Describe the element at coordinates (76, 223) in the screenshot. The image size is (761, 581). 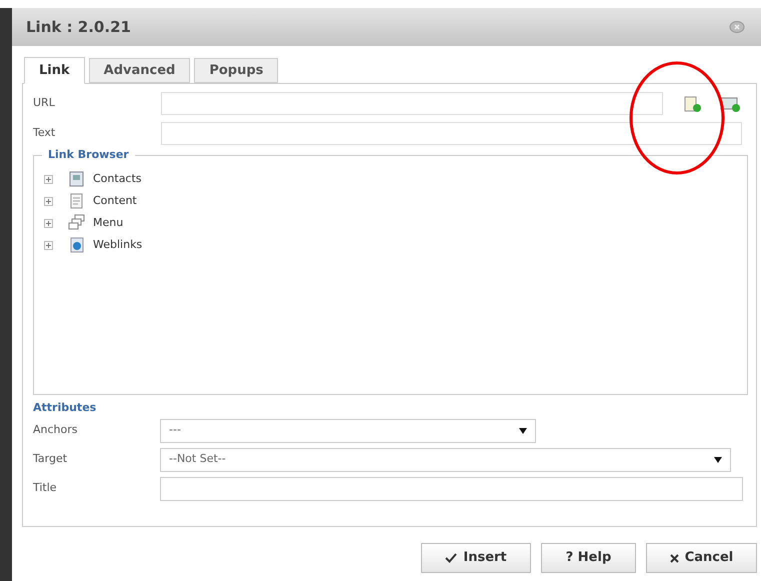
I see `windows-icon` at that location.